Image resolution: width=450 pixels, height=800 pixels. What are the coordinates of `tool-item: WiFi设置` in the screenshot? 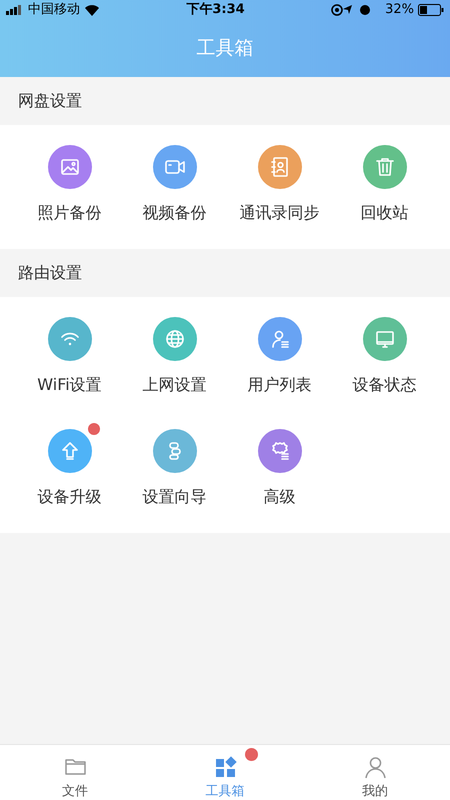 It's located at (69, 365).